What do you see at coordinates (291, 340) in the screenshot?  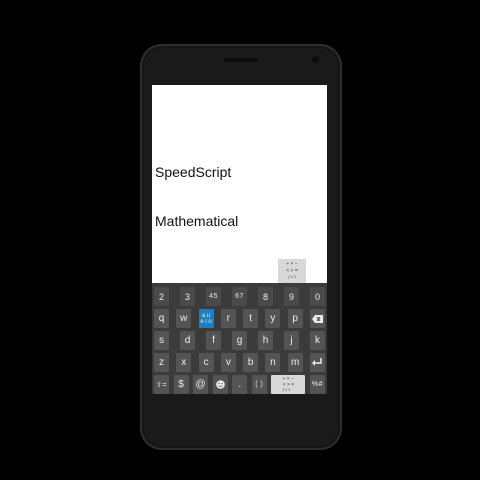 I see `key-j: j` at bounding box center [291, 340].